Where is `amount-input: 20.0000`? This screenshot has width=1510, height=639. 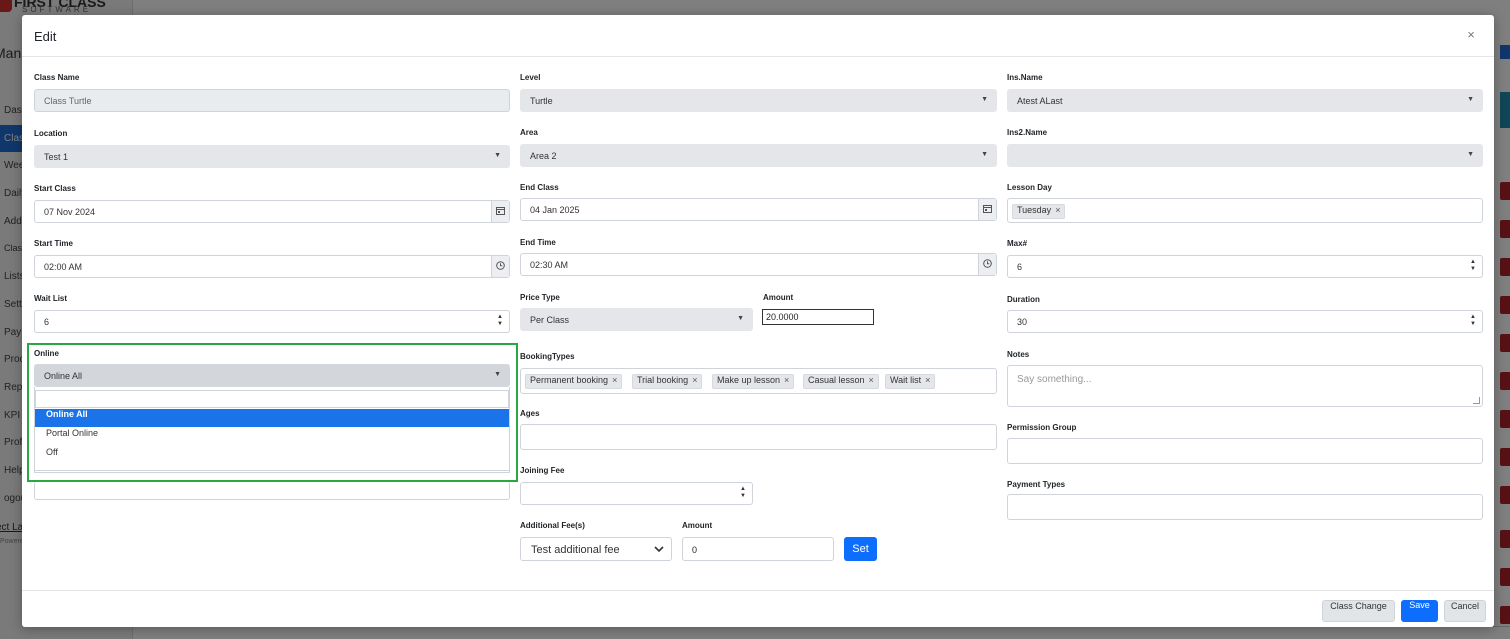
amount-input: 20.0000 is located at coordinates (818, 317).